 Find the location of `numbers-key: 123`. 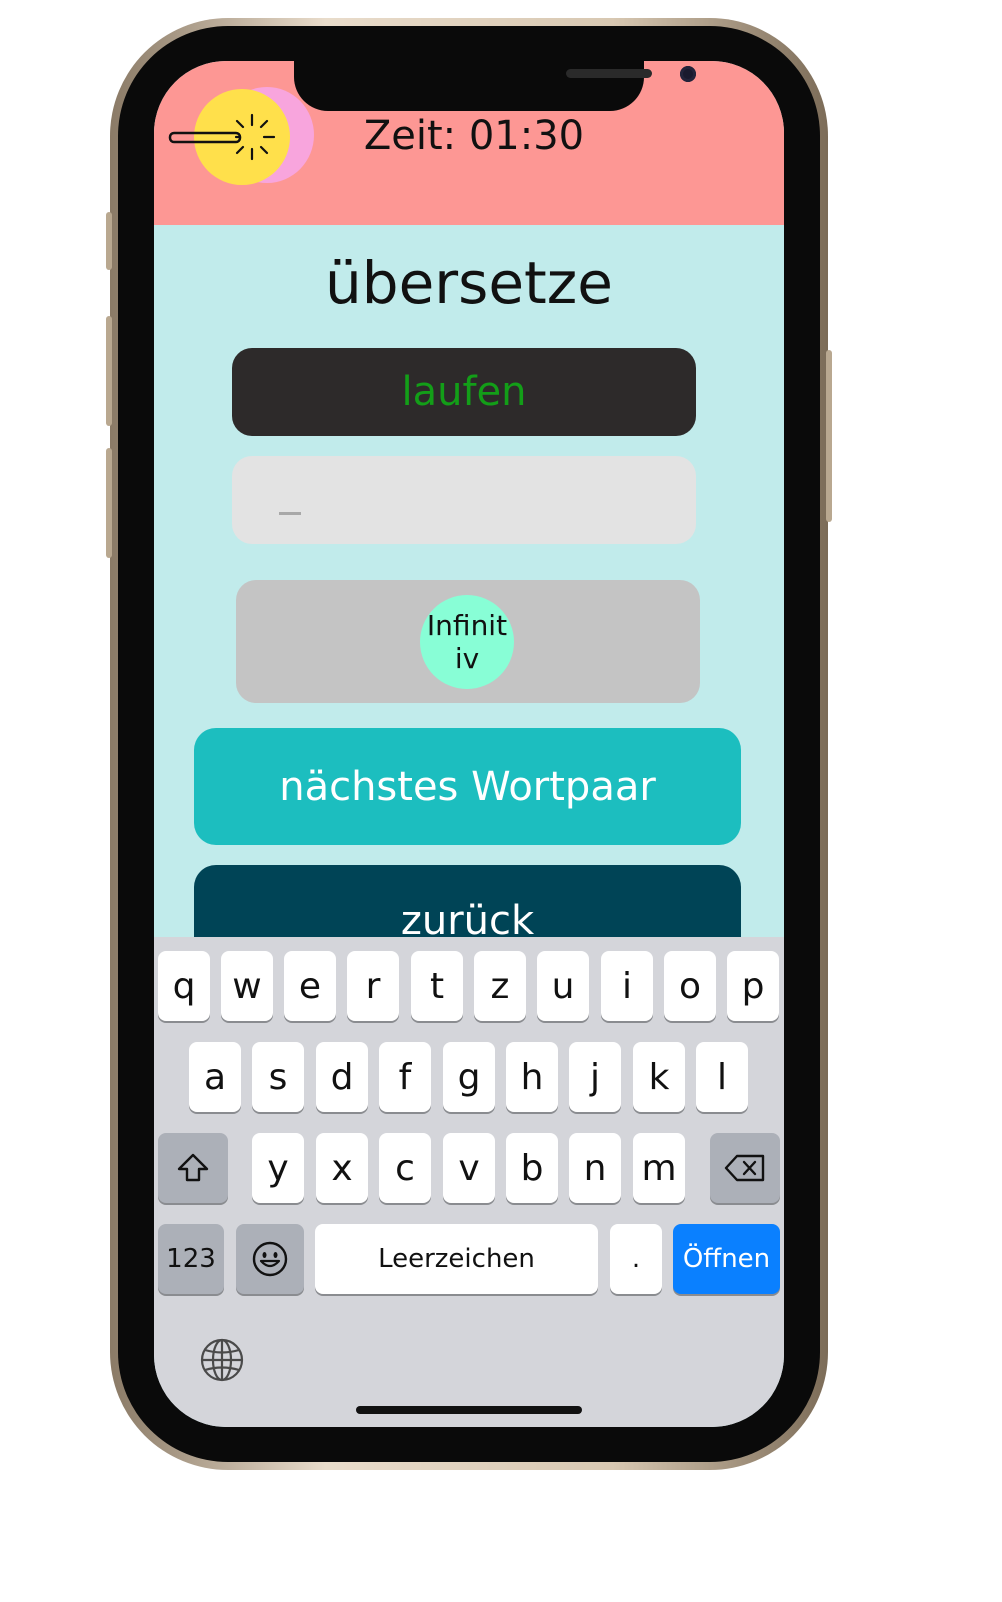

numbers-key: 123 is located at coordinates (191, 1259).